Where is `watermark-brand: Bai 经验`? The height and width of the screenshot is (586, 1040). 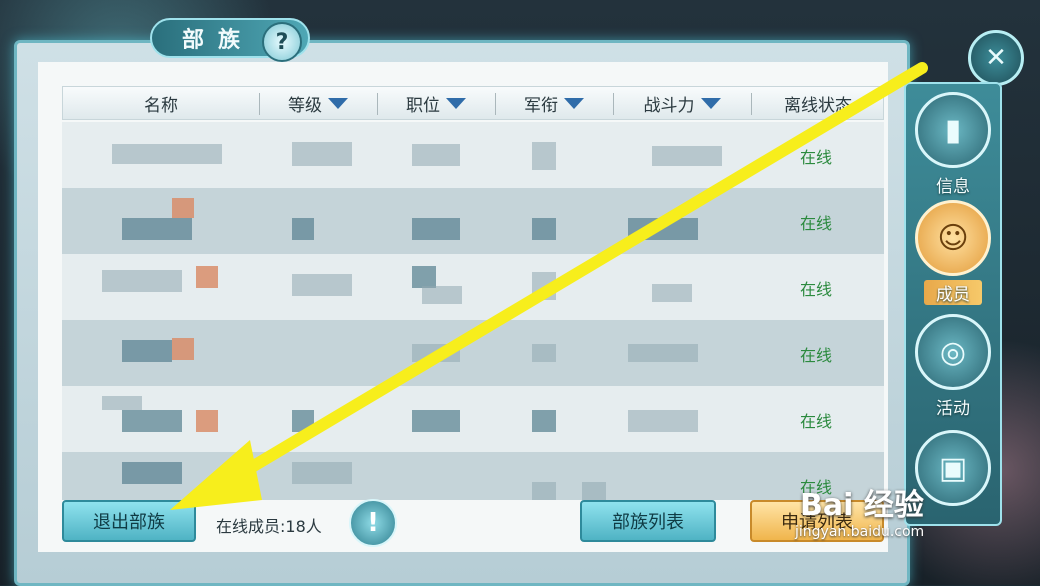
watermark-brand: Bai 经验 is located at coordinates (862, 505).